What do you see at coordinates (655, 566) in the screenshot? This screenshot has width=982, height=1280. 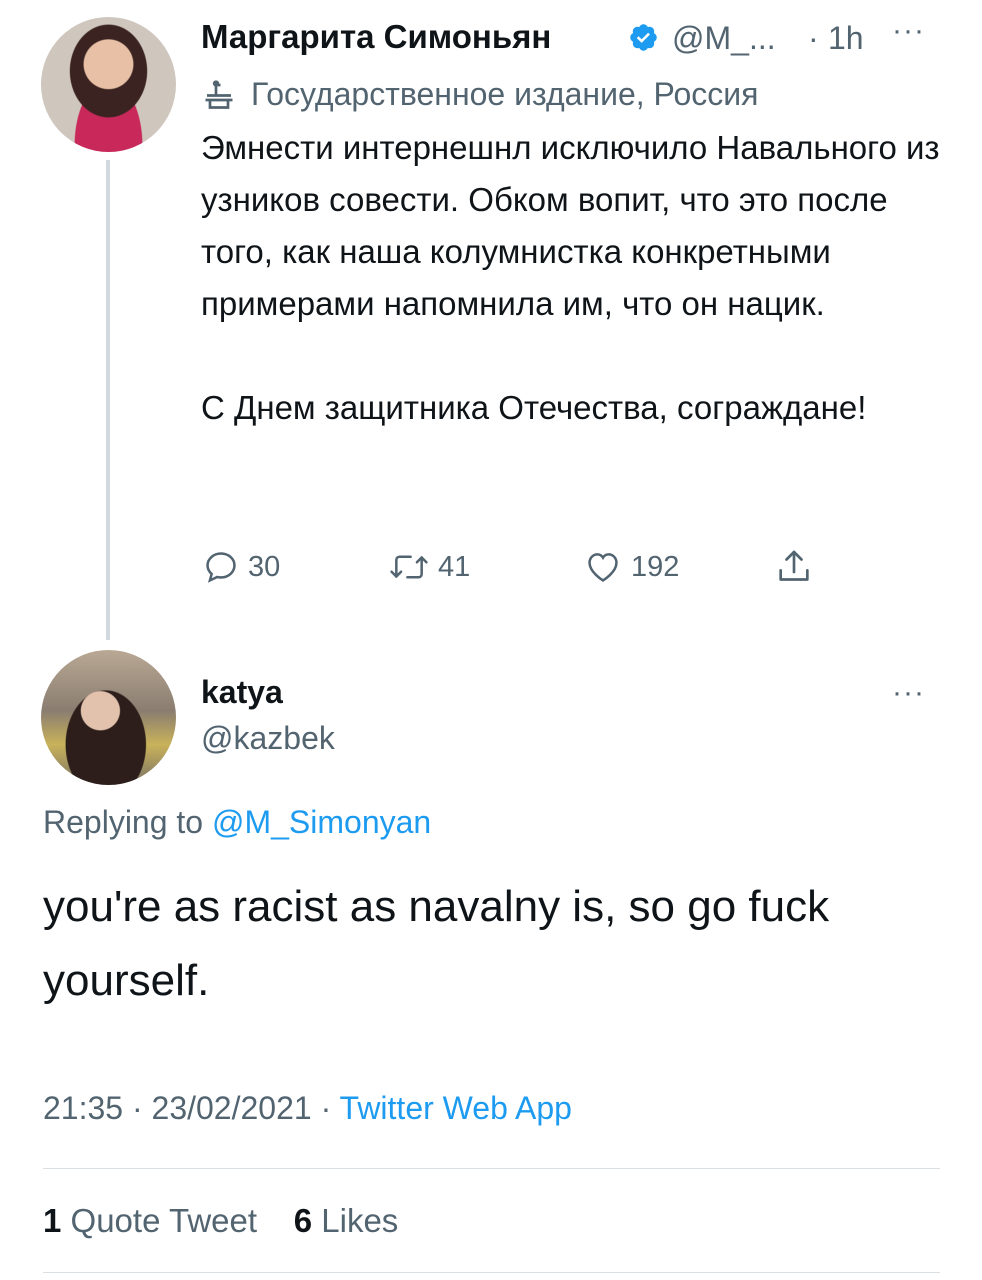 I see `like-count: 192` at bounding box center [655, 566].